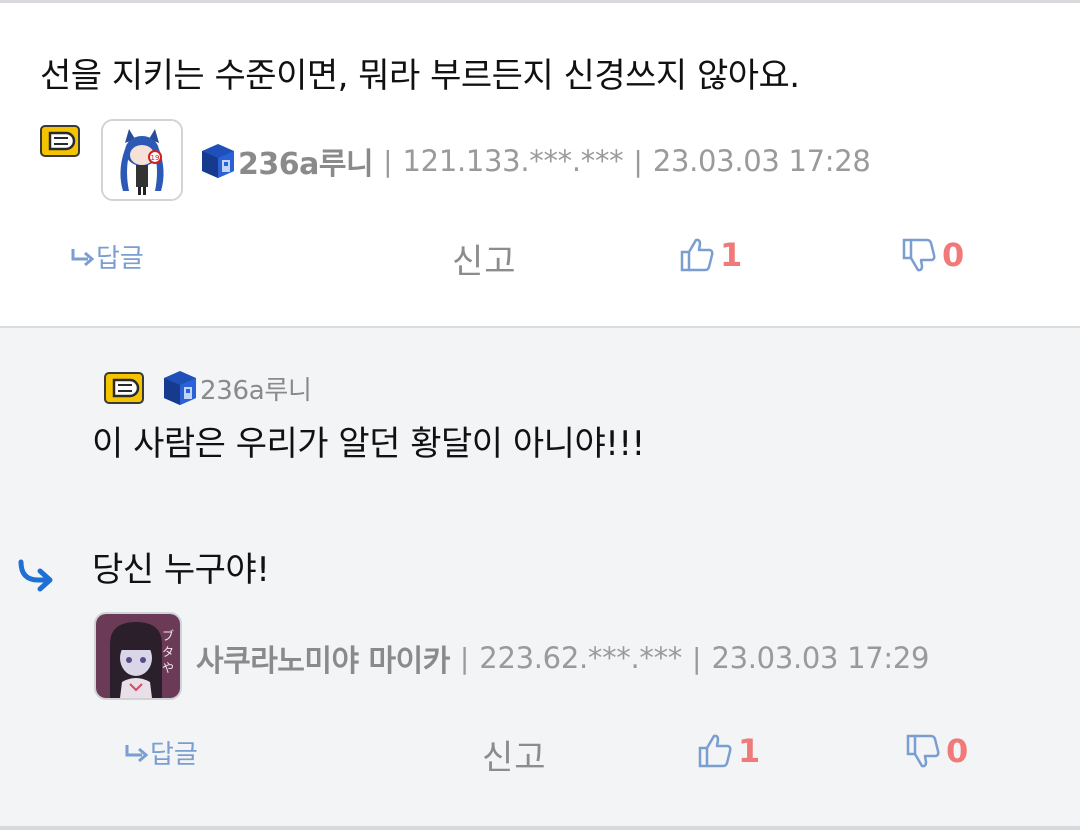 The width and height of the screenshot is (1080, 830). What do you see at coordinates (368, 444) in the screenshot?
I see `comment-text-line: 이 사람은 우리가 알던 황달이 아니야!!!` at bounding box center [368, 444].